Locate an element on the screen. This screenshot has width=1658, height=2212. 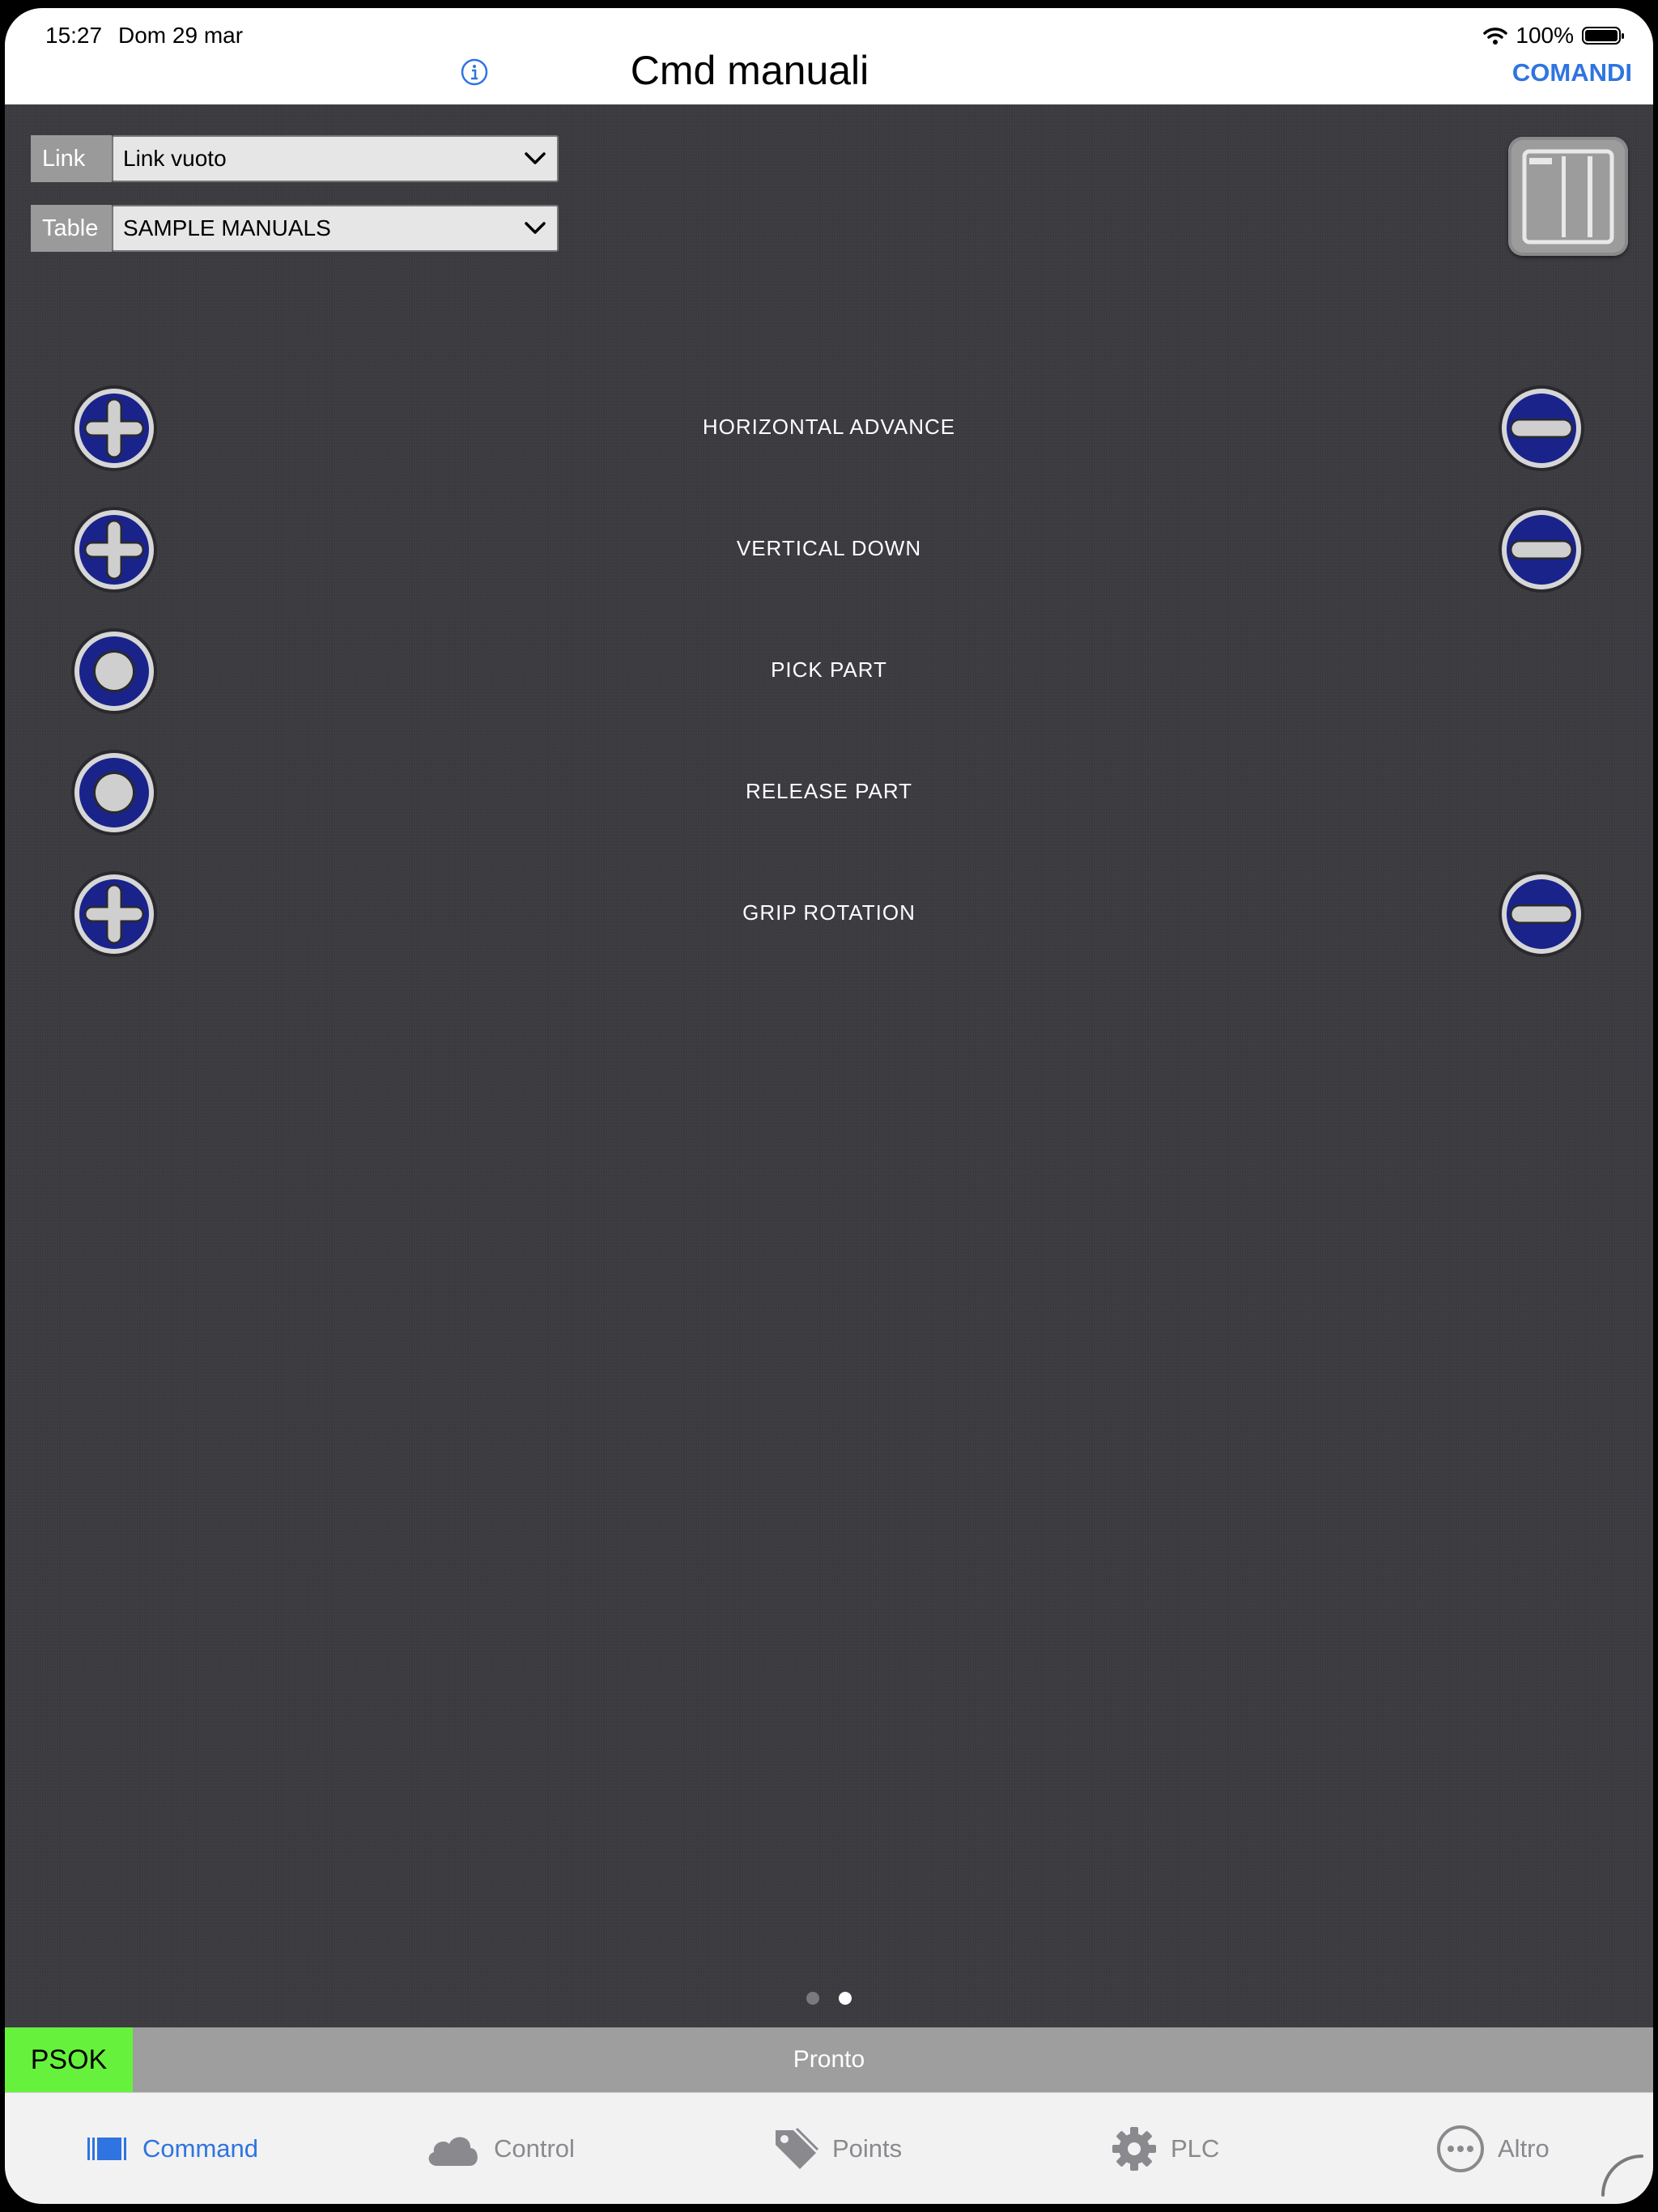
gear-icon is located at coordinates (1134, 2149).